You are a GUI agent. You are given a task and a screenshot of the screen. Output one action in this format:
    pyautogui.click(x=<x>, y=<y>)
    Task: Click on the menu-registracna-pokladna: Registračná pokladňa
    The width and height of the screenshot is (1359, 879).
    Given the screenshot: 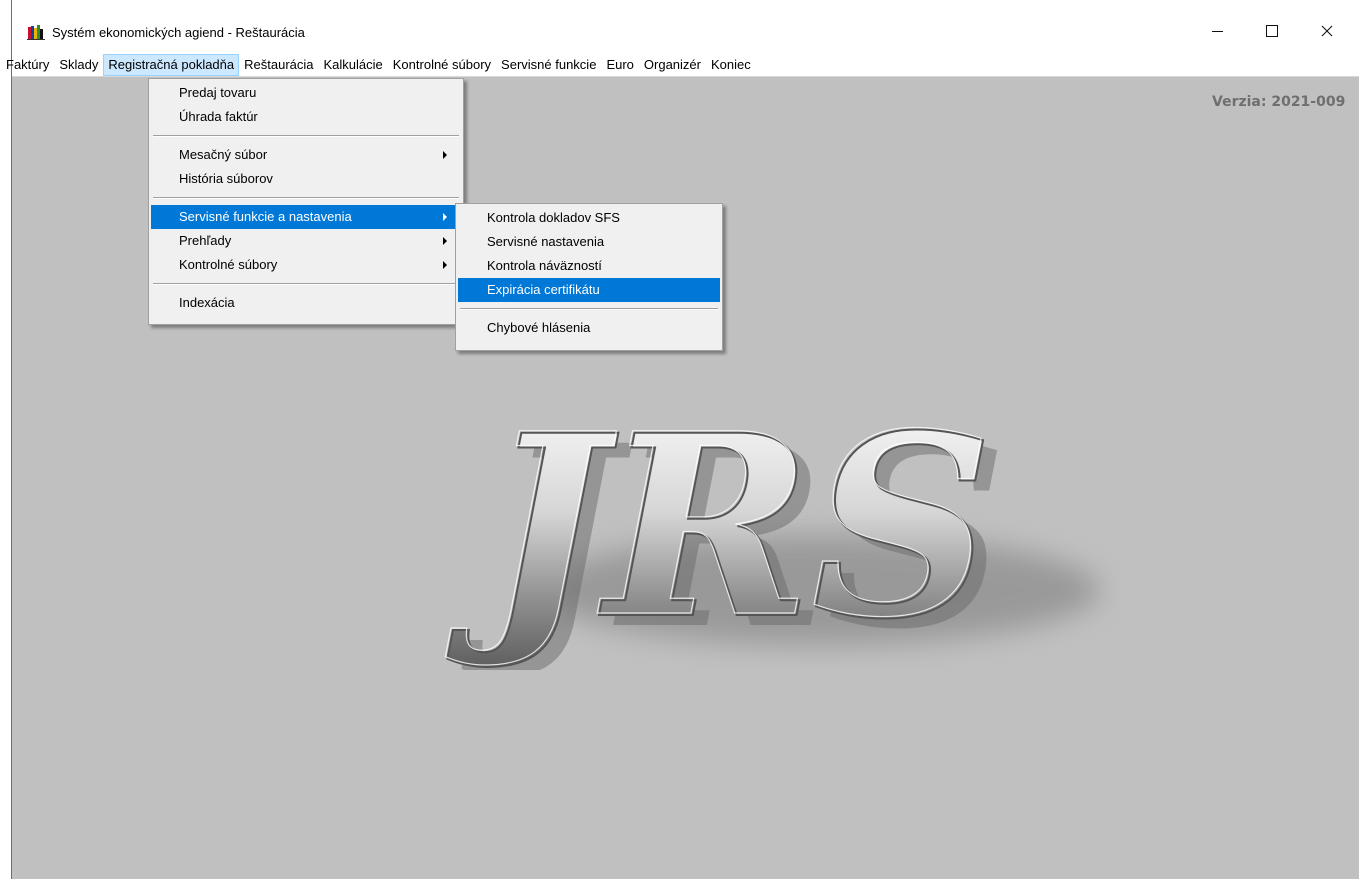 What is the action you would take?
    pyautogui.click(x=171, y=65)
    